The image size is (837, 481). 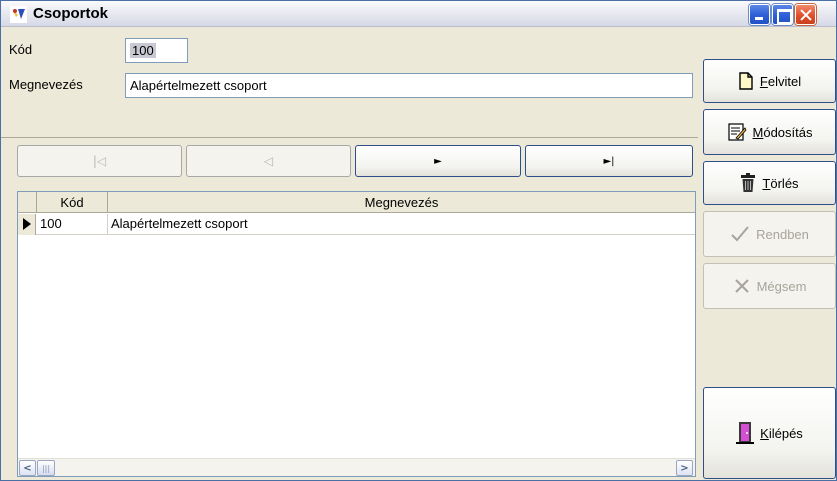 I want to click on scroll-right-icon: >, so click(x=684, y=468).